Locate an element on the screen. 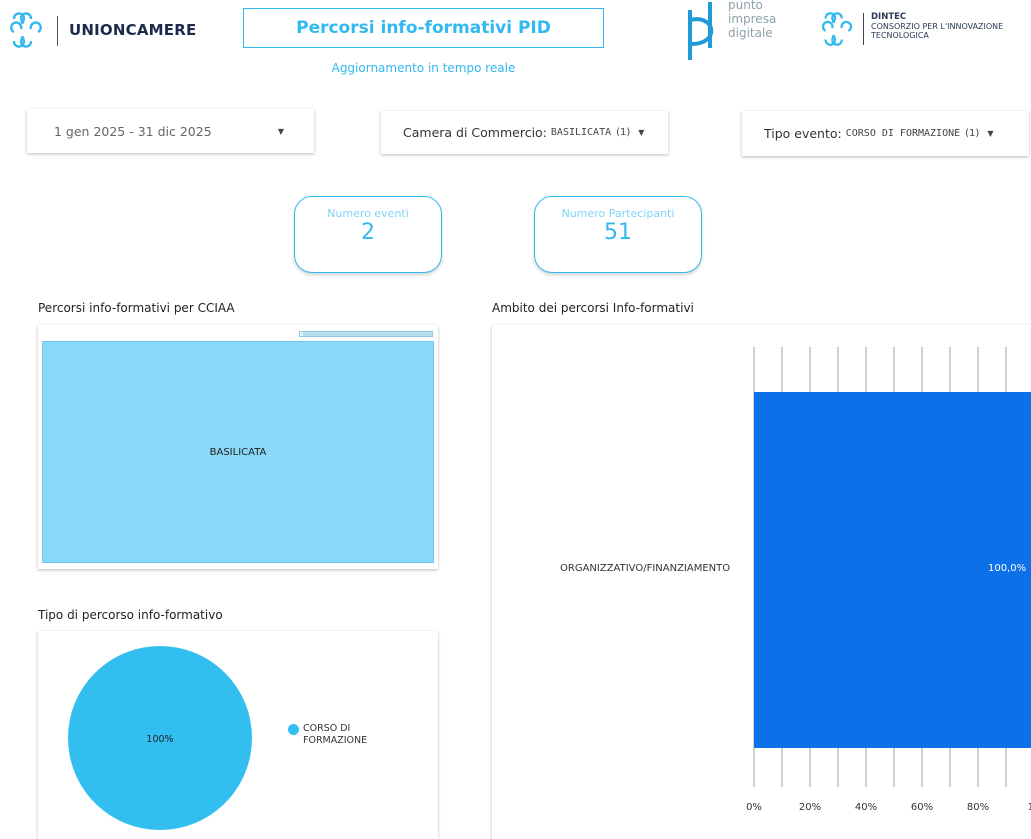 This screenshot has height=839, width=1031. pie-slice-label: 100% is located at coordinates (159, 739).